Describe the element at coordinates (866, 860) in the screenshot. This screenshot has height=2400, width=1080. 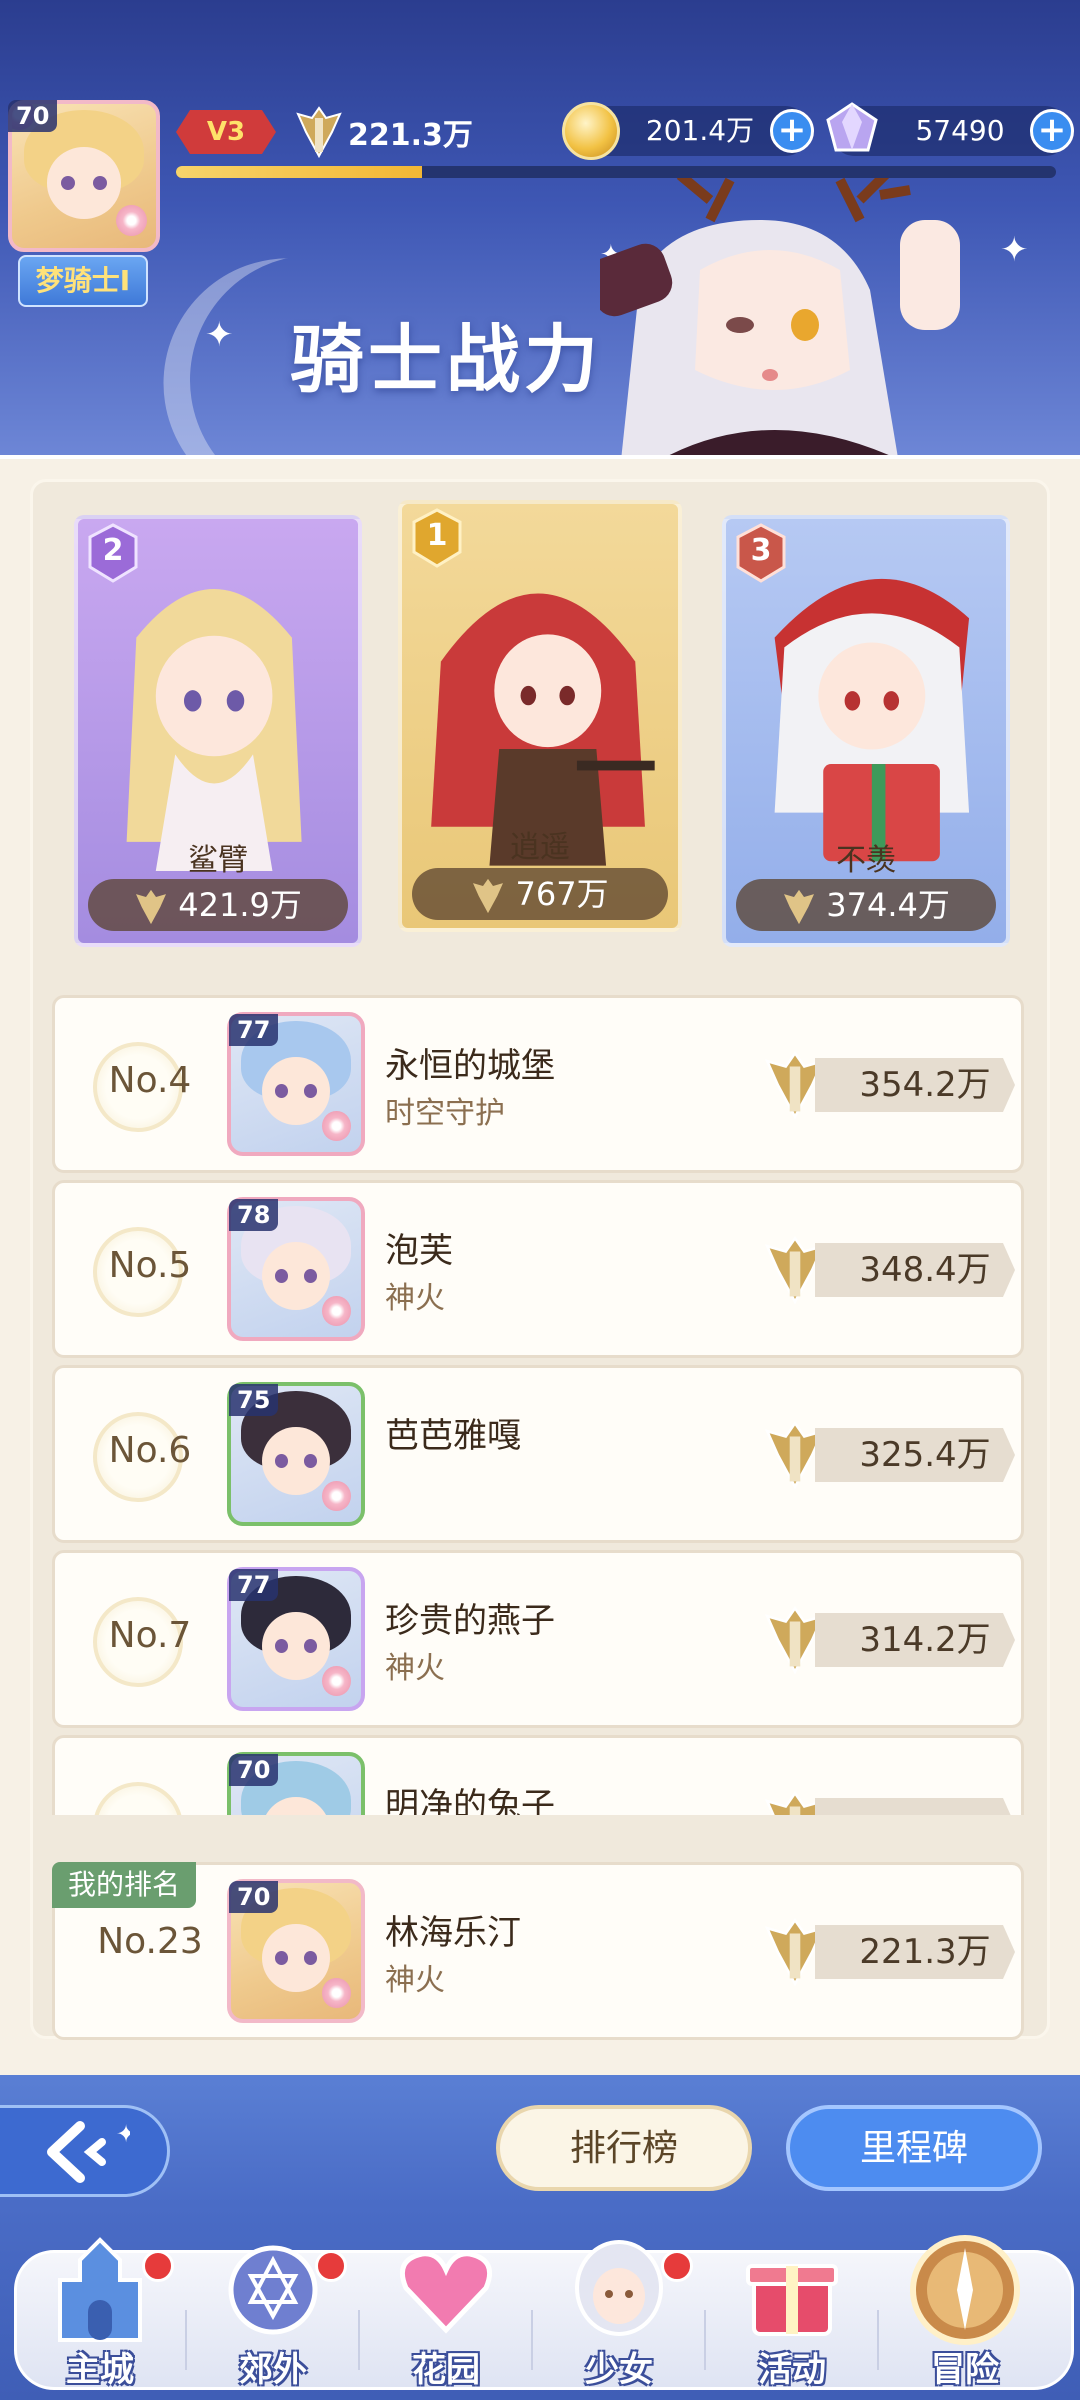
I see `podium-player-name: 不羡` at that location.